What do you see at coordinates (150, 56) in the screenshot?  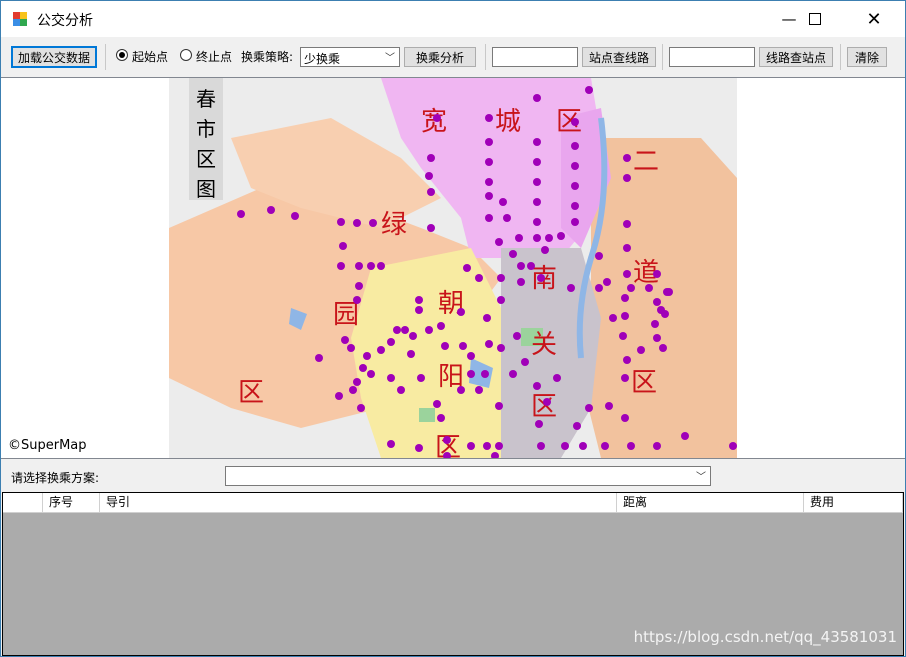 I see `start-radio-label: 起始点` at bounding box center [150, 56].